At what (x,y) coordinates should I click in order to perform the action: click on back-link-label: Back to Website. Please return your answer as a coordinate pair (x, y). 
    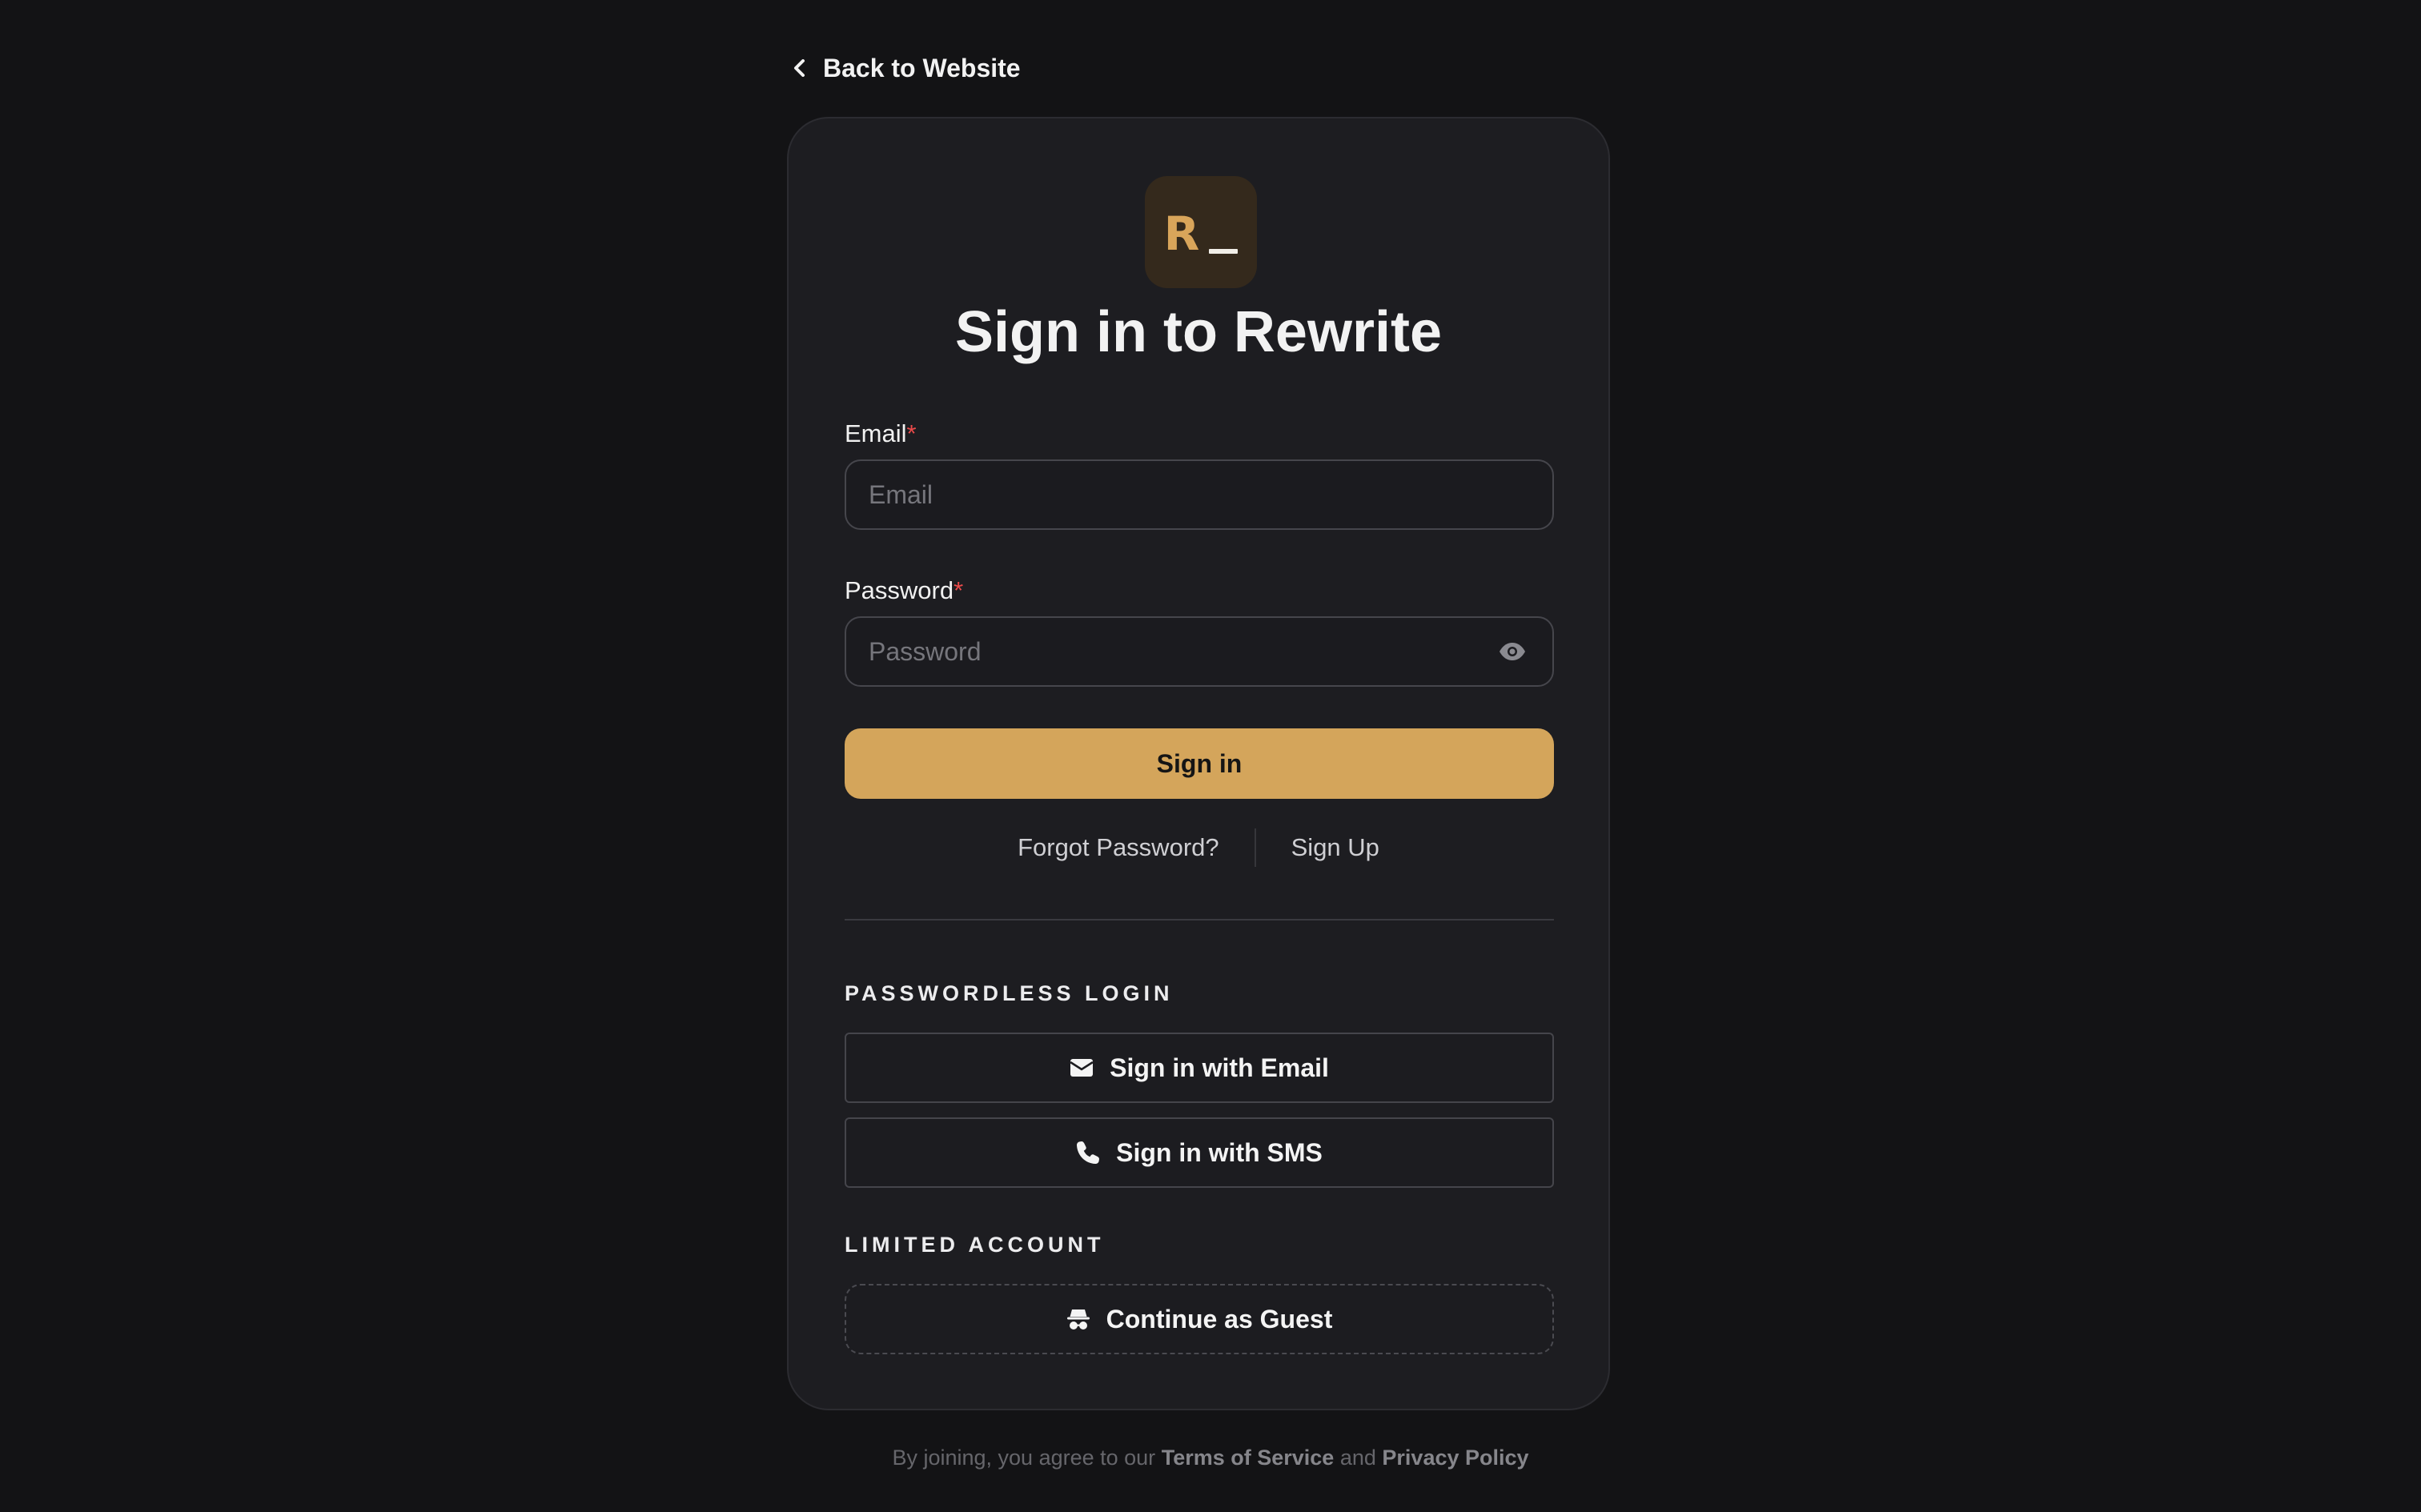
    Looking at the image, I should click on (922, 68).